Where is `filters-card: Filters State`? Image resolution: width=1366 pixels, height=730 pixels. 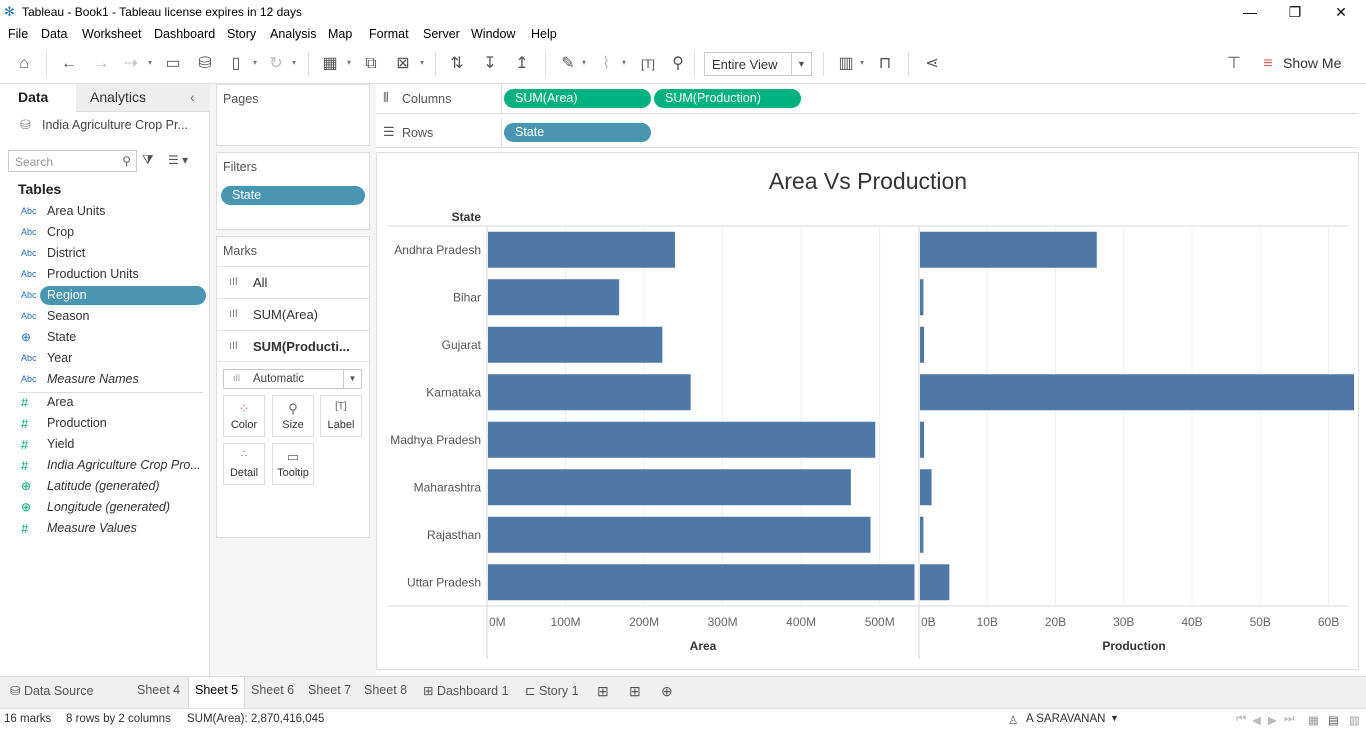 filters-card: Filters State is located at coordinates (293, 191).